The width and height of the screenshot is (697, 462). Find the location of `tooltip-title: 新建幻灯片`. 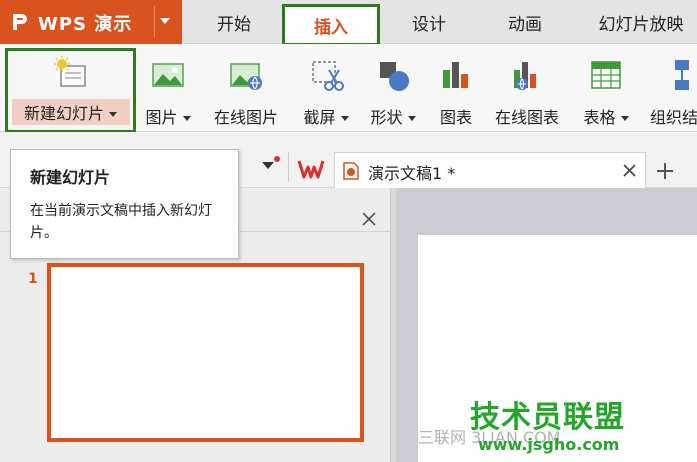

tooltip-title: 新建幻灯片 is located at coordinates (70, 177).